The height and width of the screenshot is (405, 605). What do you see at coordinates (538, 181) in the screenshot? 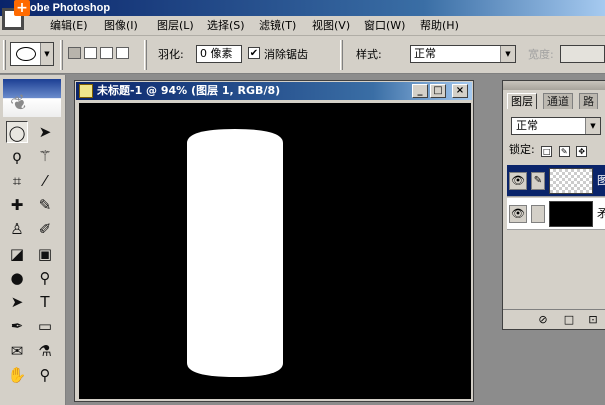
I see `brush-link-icon: ✎` at bounding box center [538, 181].